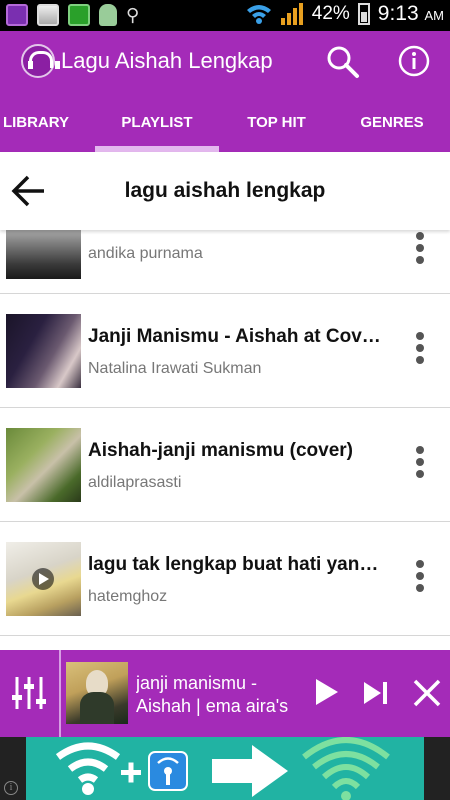 Image resolution: width=450 pixels, height=800 pixels. I want to click on ad-banner: i, so click(225, 768).